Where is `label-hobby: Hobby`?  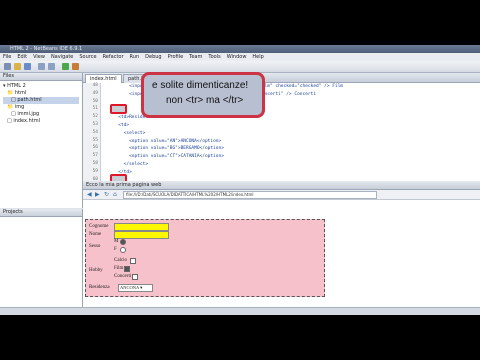
label-hobby: Hobby is located at coordinates (96, 270).